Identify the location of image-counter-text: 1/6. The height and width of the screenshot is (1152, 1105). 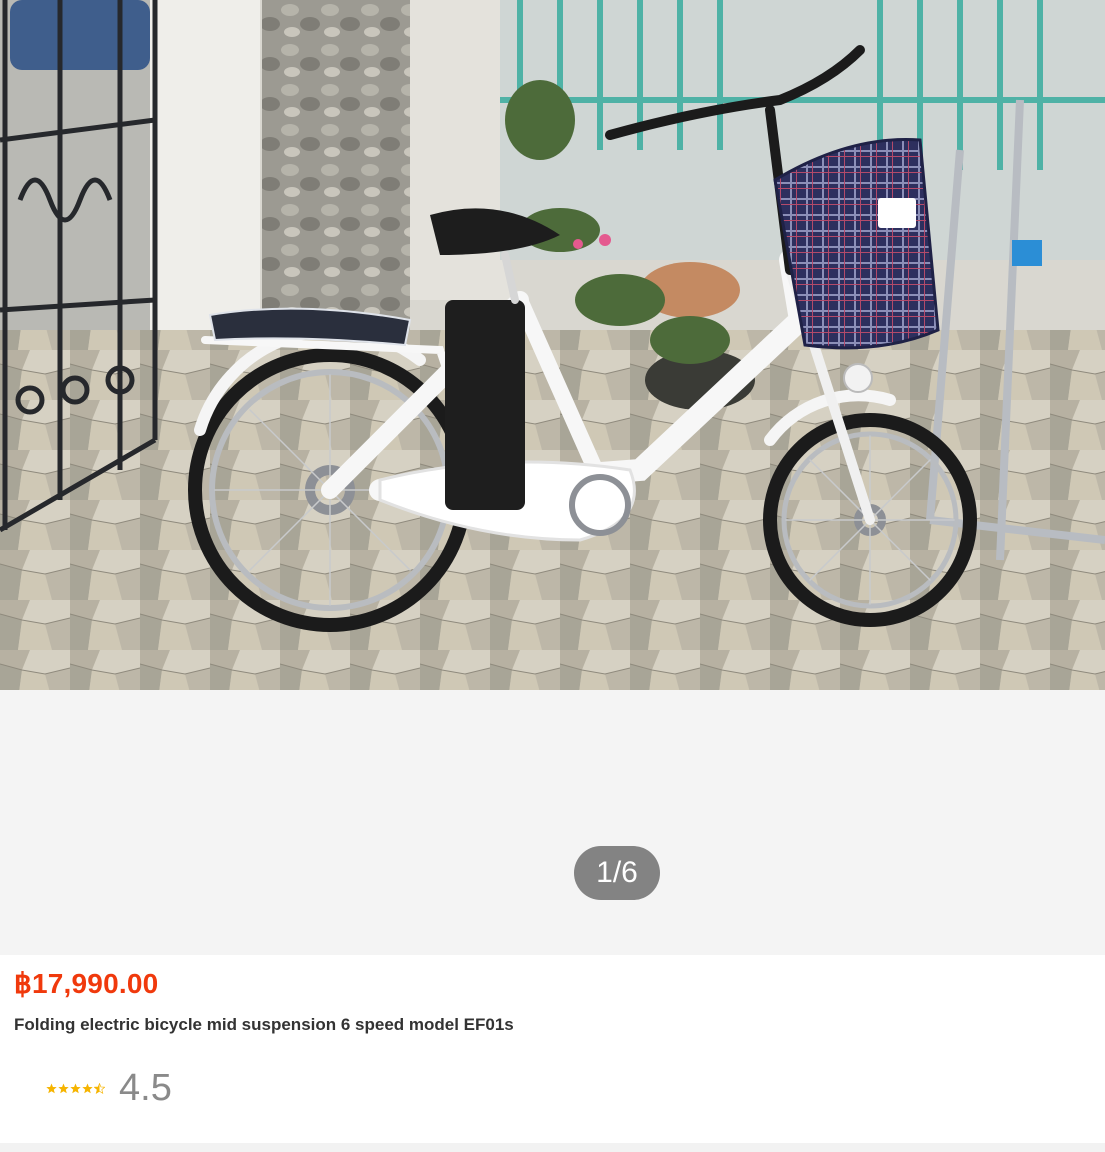
(617, 872).